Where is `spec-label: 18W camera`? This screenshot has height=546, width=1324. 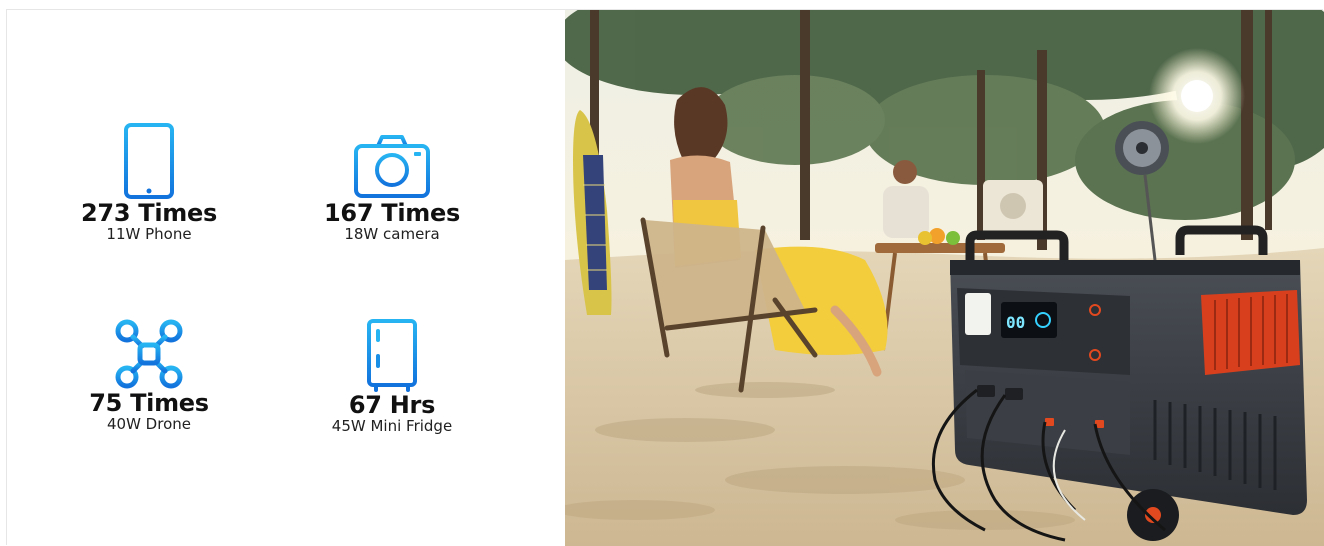 spec-label: 18W camera is located at coordinates (392, 234).